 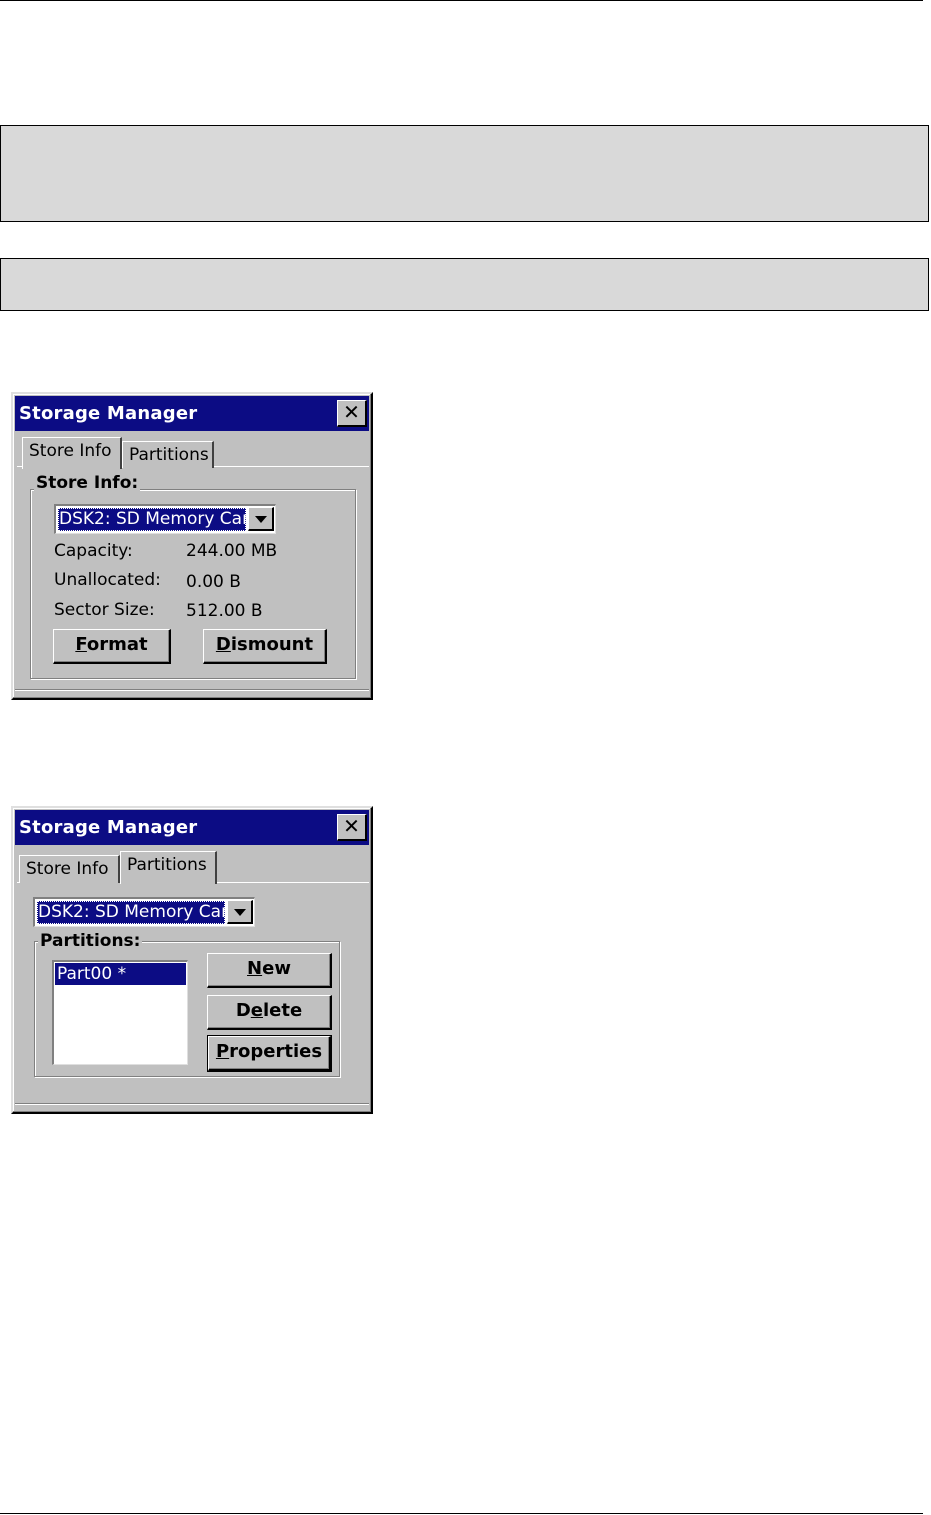 What do you see at coordinates (107, 580) in the screenshot?
I see `unallocated-label: Unallocated:` at bounding box center [107, 580].